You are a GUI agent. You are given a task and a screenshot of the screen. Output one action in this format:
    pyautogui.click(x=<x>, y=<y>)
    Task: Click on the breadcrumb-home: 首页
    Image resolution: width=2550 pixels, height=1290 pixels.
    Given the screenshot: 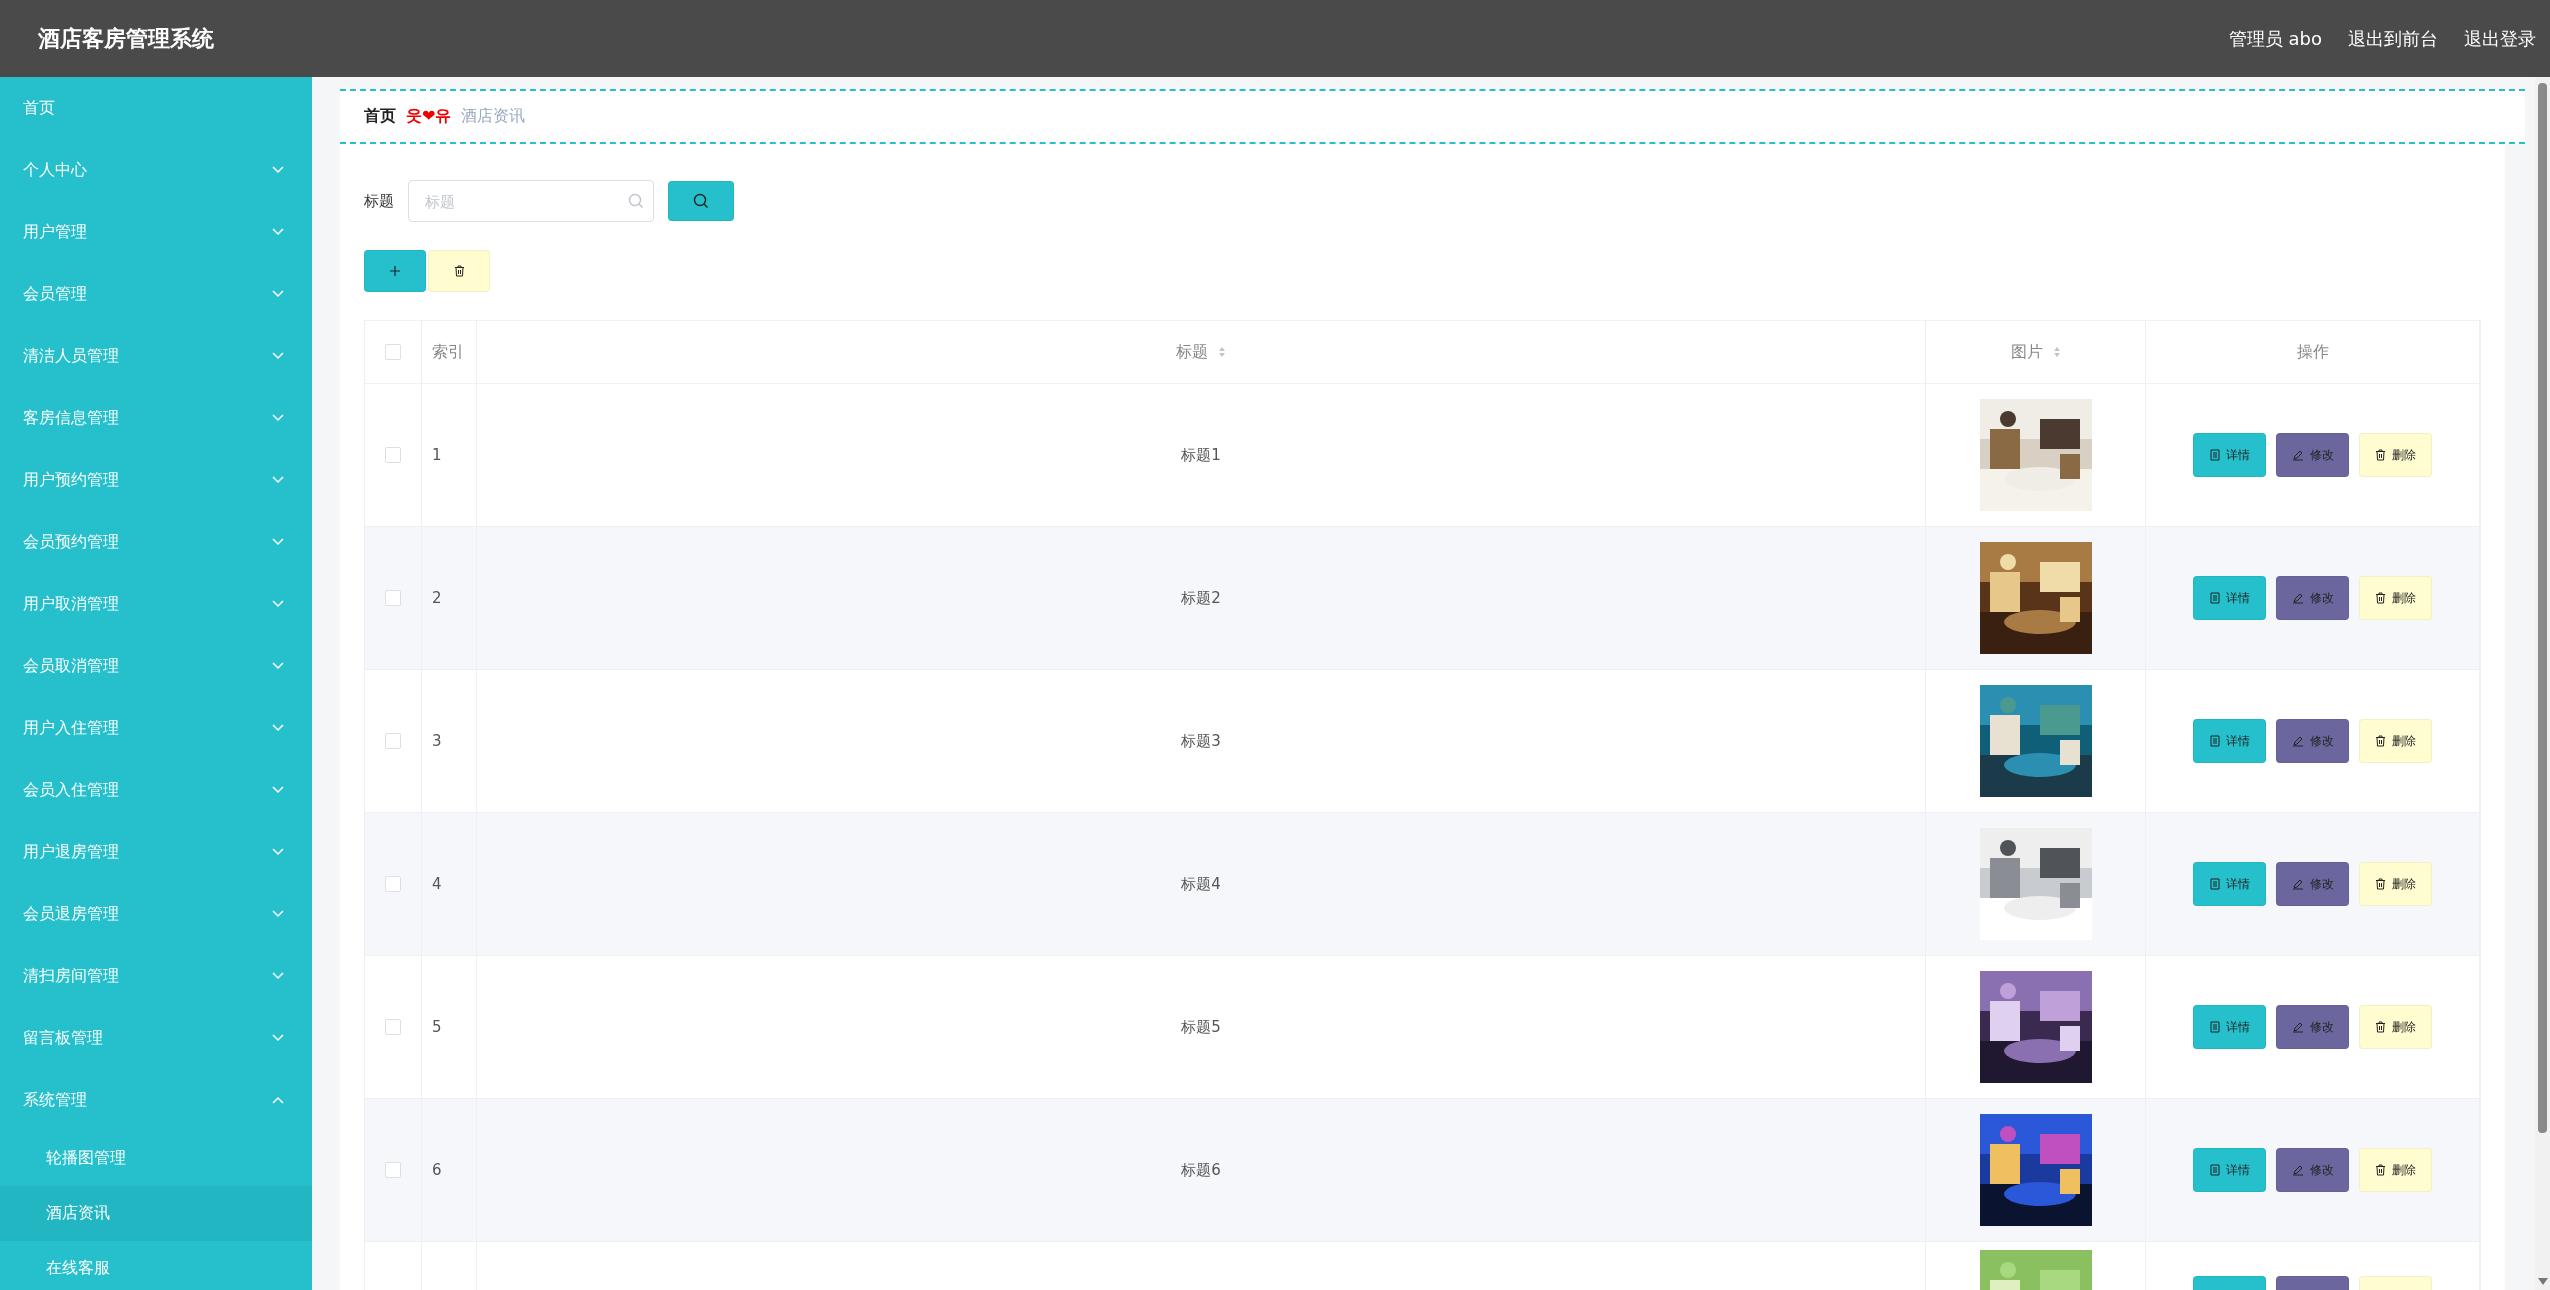 What is the action you would take?
    pyautogui.click(x=380, y=116)
    